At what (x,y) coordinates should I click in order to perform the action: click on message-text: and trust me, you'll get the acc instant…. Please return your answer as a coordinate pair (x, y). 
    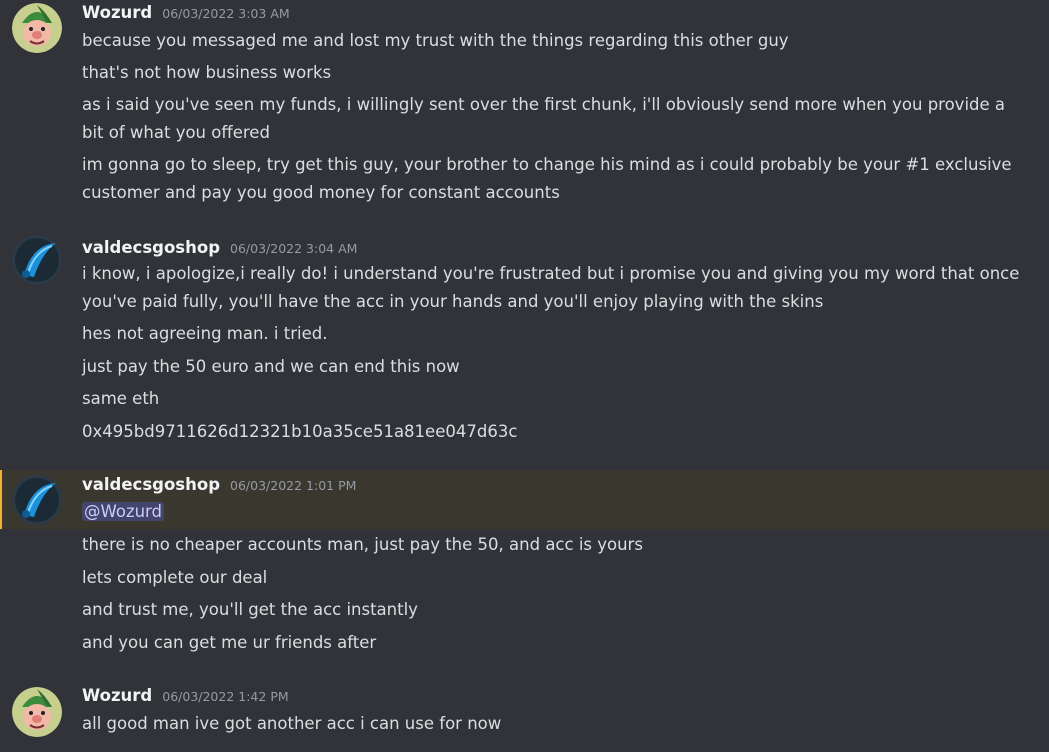
    Looking at the image, I should click on (250, 609).